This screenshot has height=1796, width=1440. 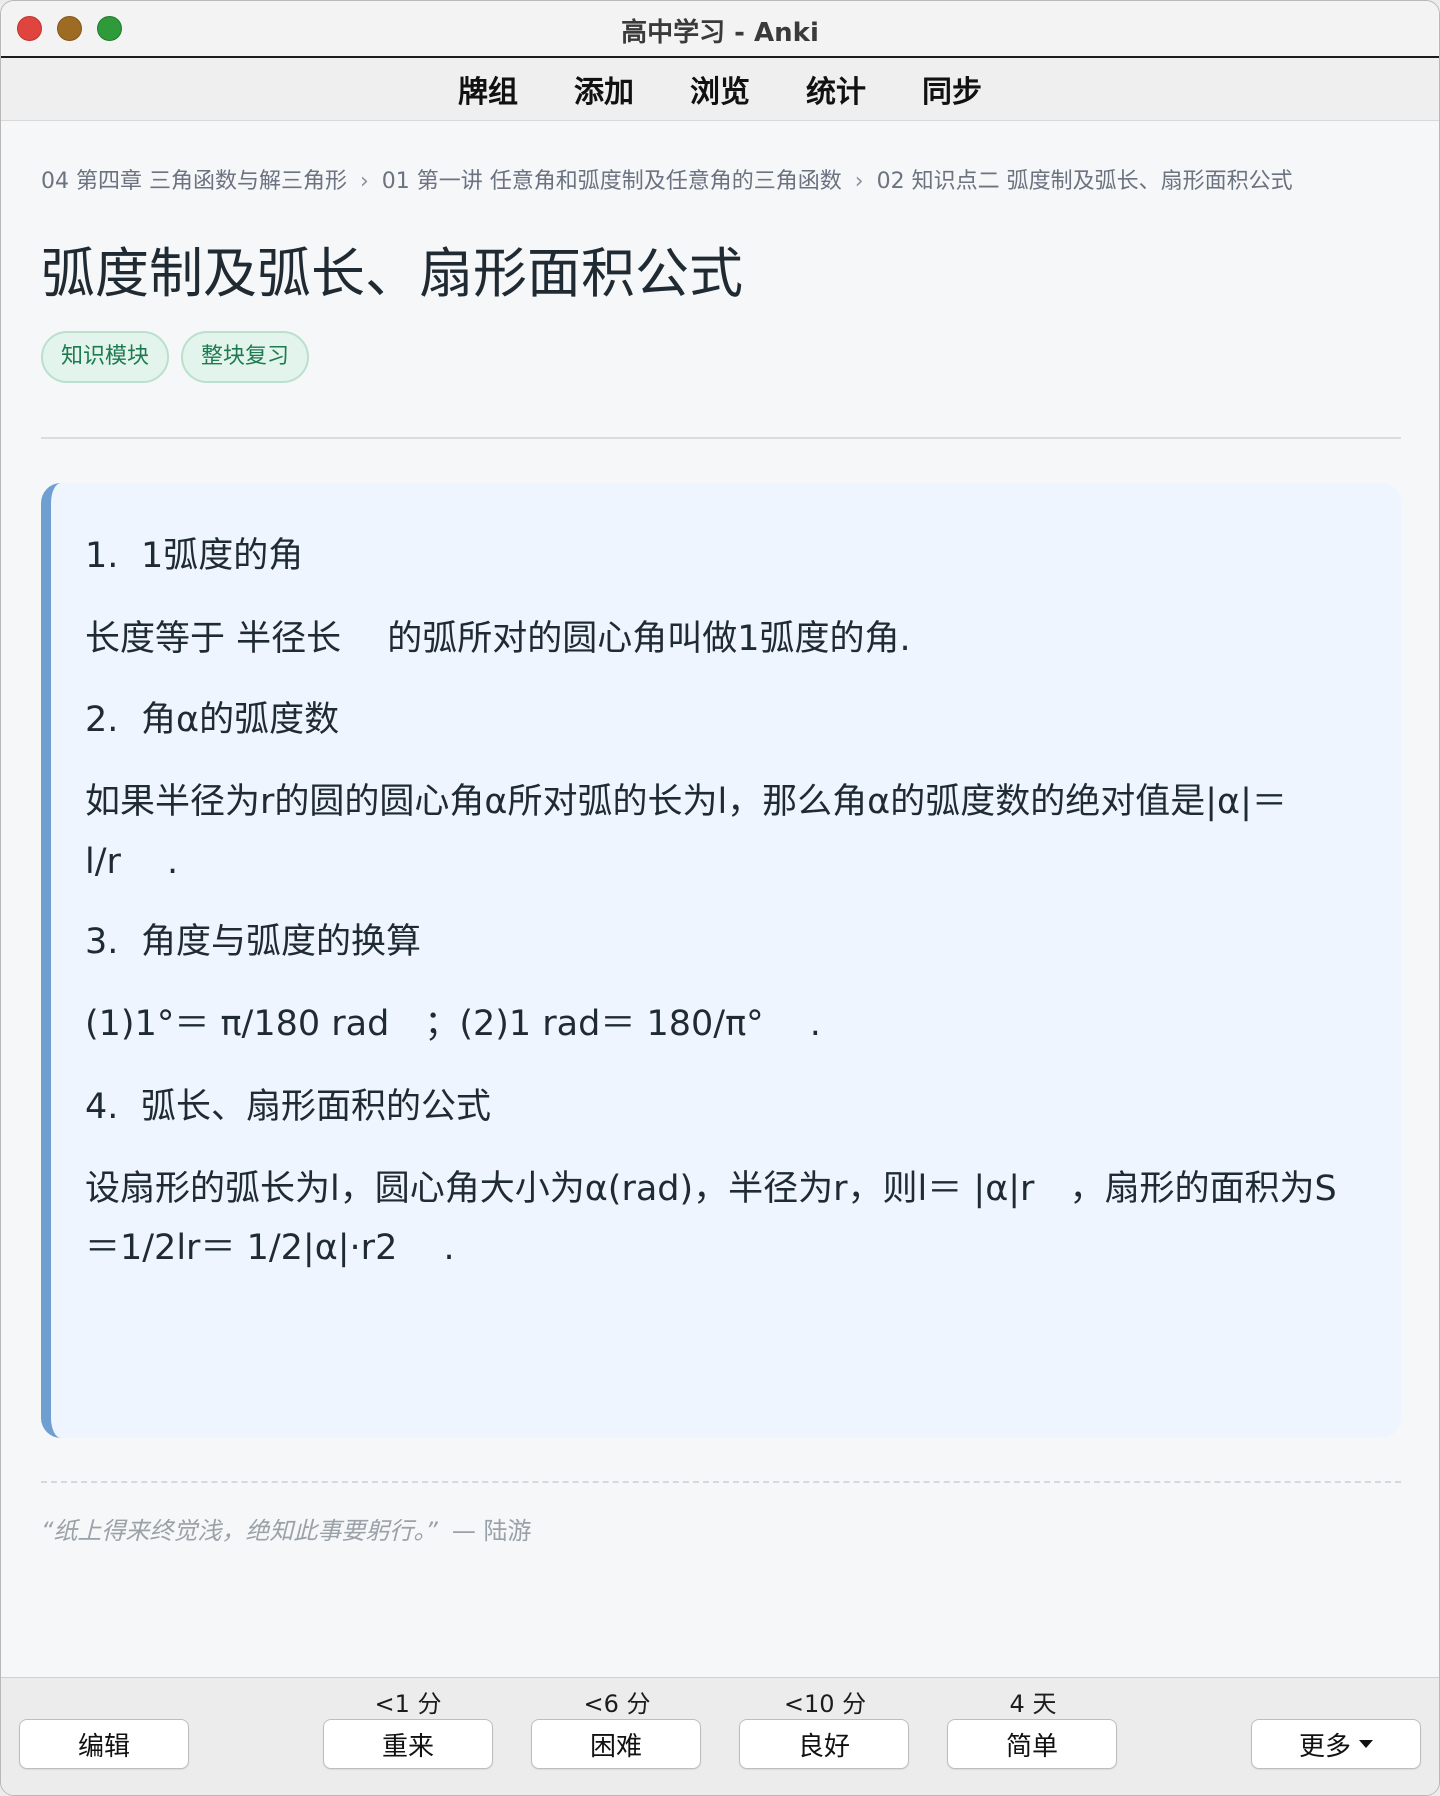 I want to click on heading-text: 角α的弧度数, so click(x=240, y=720).